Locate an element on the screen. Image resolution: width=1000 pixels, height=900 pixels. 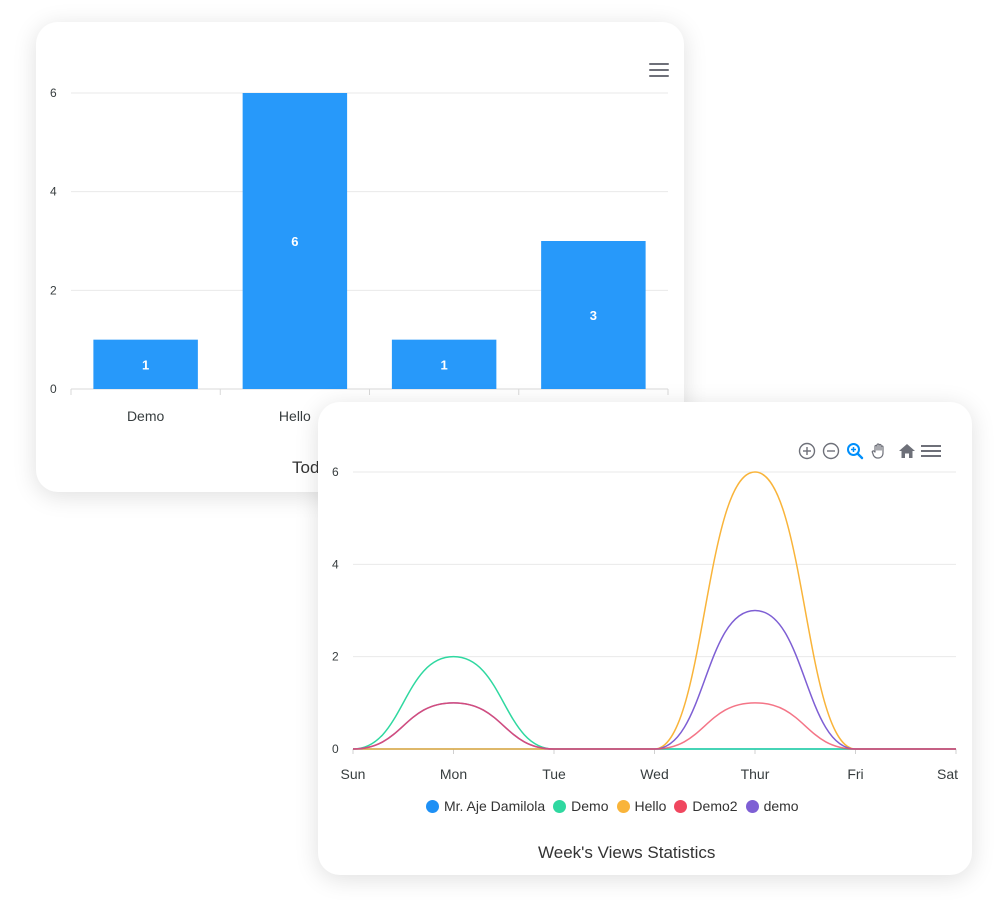
chart-legend: Mr. Aje Damilola Demo Hello Demo2 demo is located at coordinates (616, 806).